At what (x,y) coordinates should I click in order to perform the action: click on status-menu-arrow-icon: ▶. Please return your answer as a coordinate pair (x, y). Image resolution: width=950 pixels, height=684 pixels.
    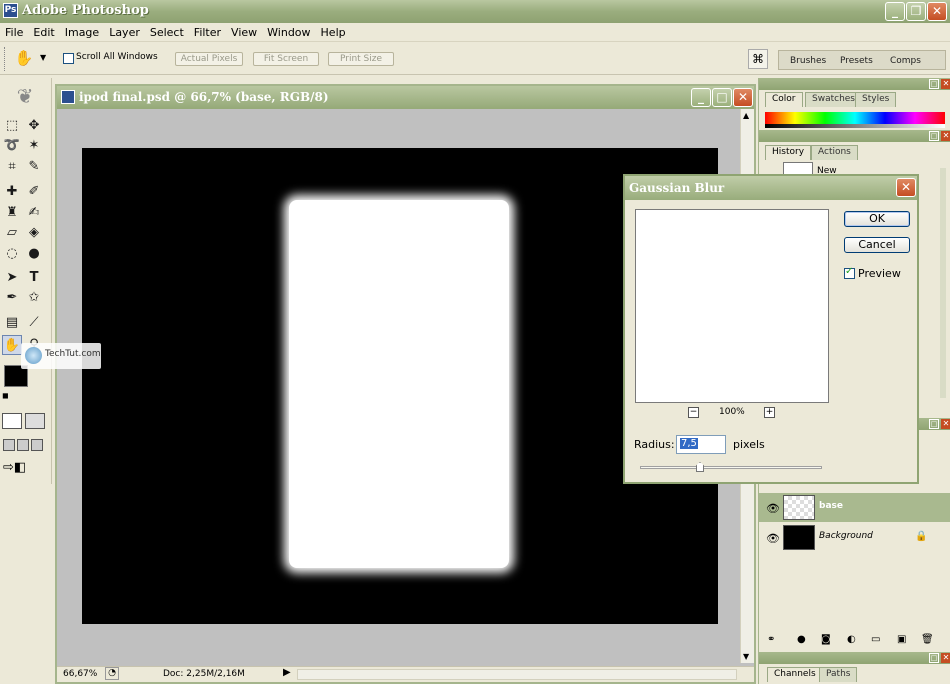
    Looking at the image, I should click on (287, 672).